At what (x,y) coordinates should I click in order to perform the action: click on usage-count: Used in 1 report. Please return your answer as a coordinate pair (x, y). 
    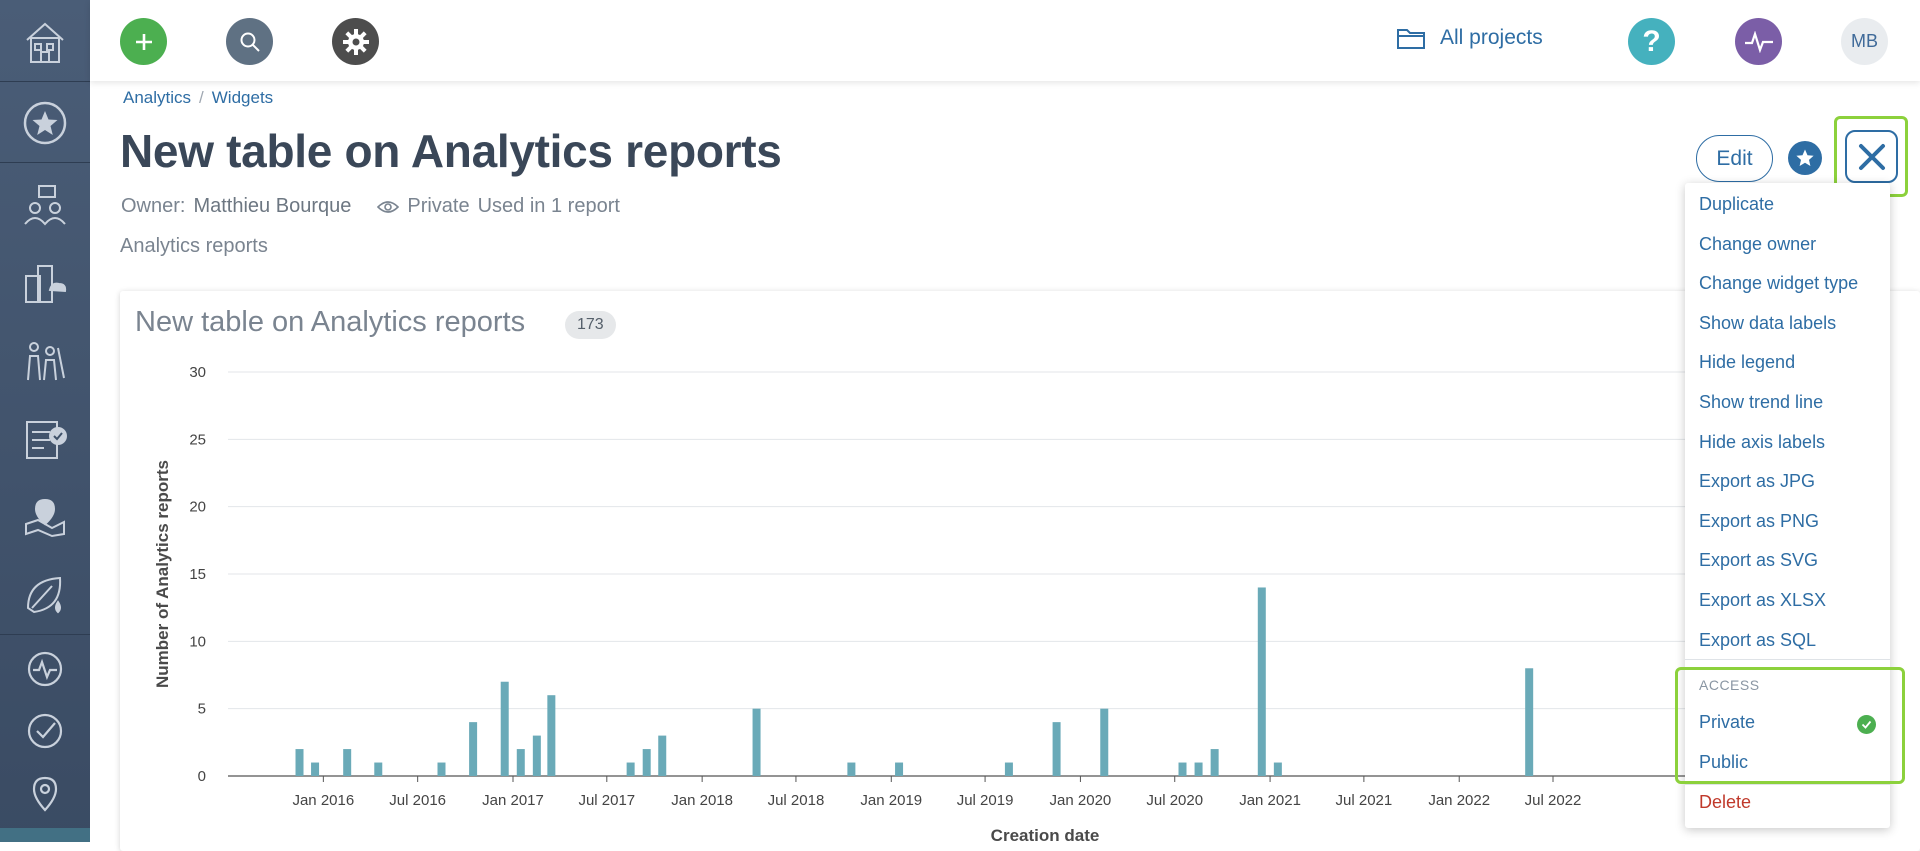
    Looking at the image, I should click on (548, 206).